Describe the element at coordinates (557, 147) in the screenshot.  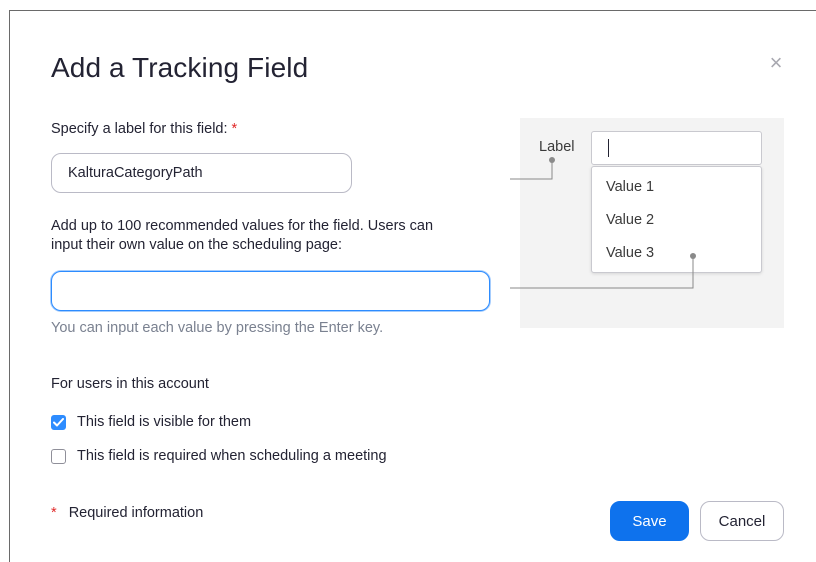
I see `preview-label: Label` at that location.